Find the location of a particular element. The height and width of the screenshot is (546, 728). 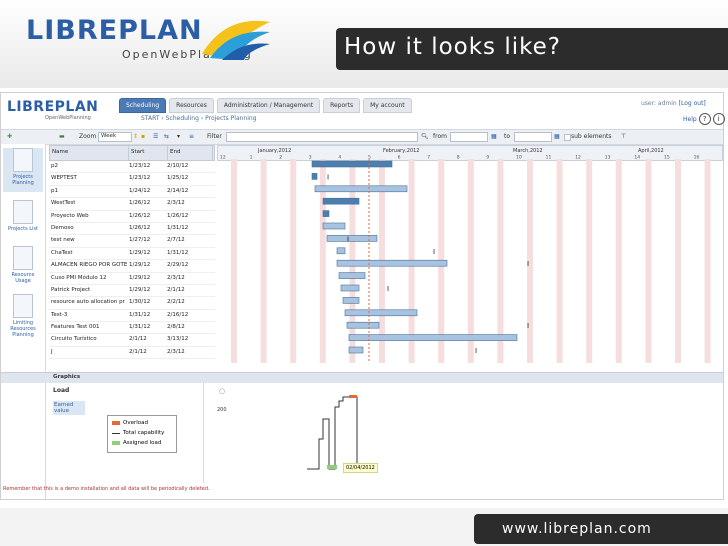

table-header: Name Start End is located at coordinates (132, 153).